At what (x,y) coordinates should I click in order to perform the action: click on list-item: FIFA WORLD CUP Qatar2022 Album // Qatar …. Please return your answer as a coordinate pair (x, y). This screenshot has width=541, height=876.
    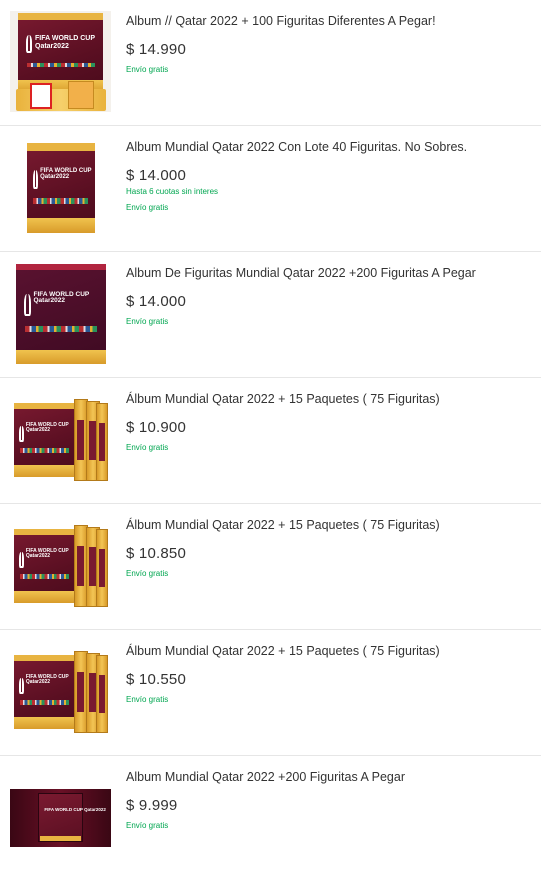
    Looking at the image, I should click on (270, 63).